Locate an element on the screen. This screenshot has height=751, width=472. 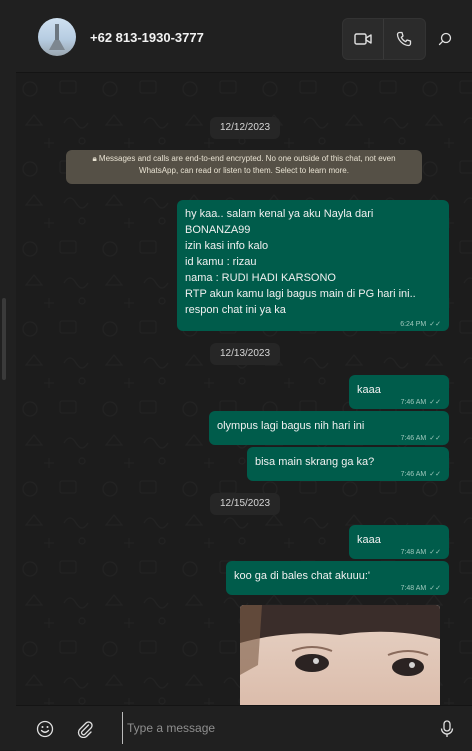
phone-icon is located at coordinates (404, 39).